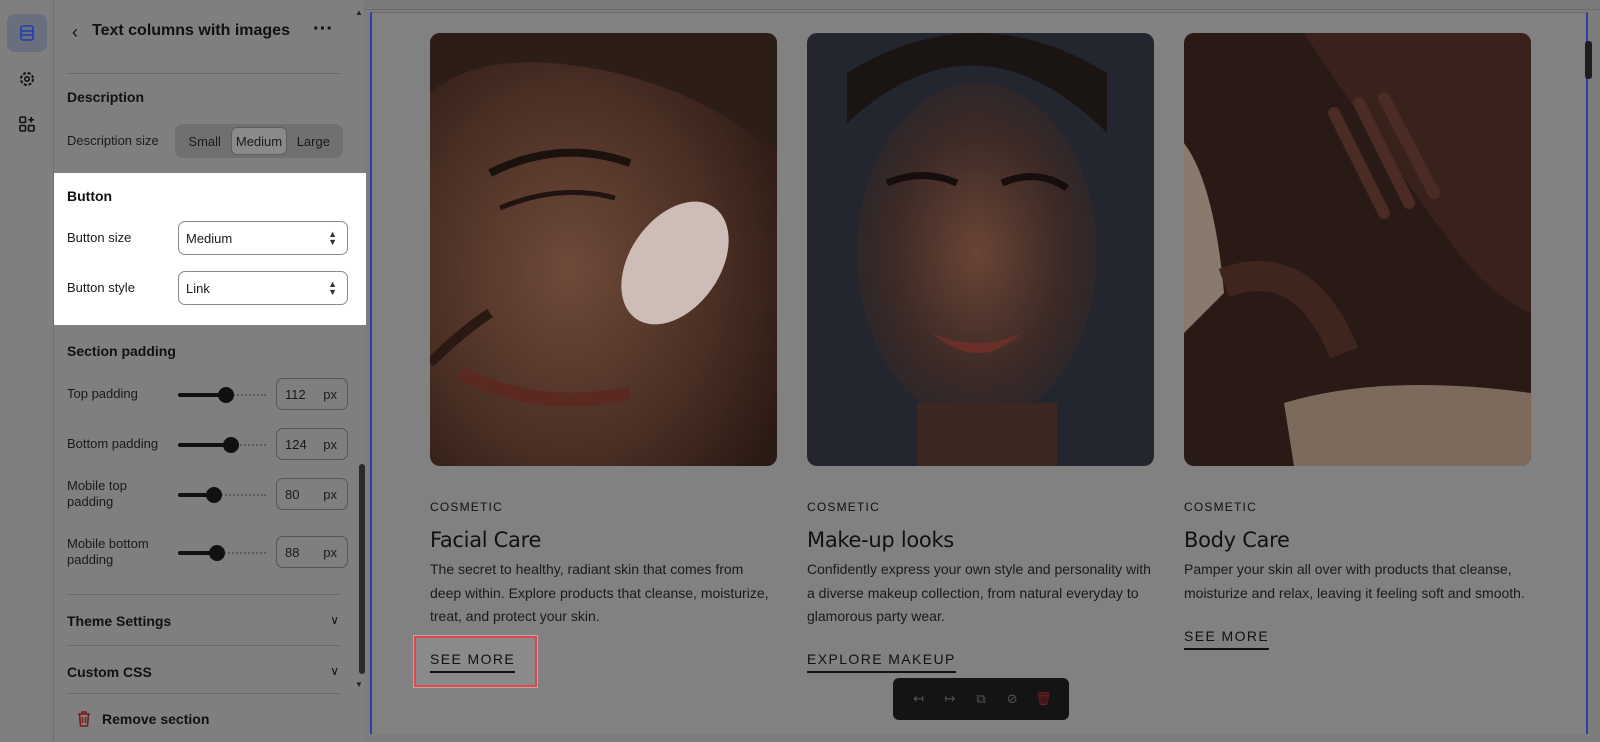 The width and height of the screenshot is (1600, 742). What do you see at coordinates (296, 444) in the screenshot?
I see `bottom-padding-value: 124` at bounding box center [296, 444].